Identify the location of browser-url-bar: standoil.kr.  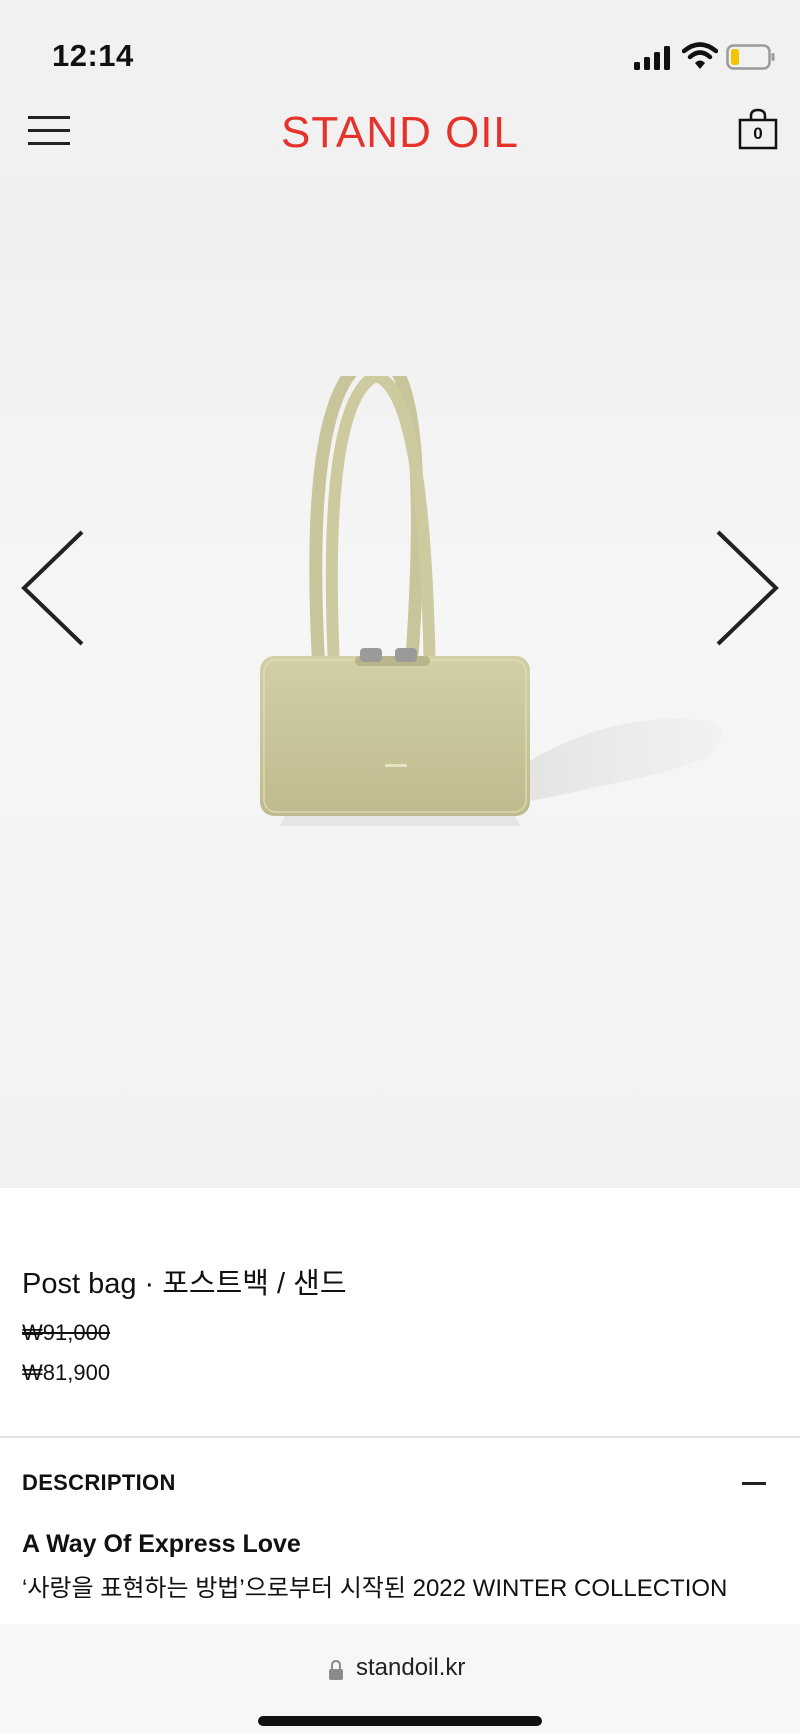
(400, 1678).